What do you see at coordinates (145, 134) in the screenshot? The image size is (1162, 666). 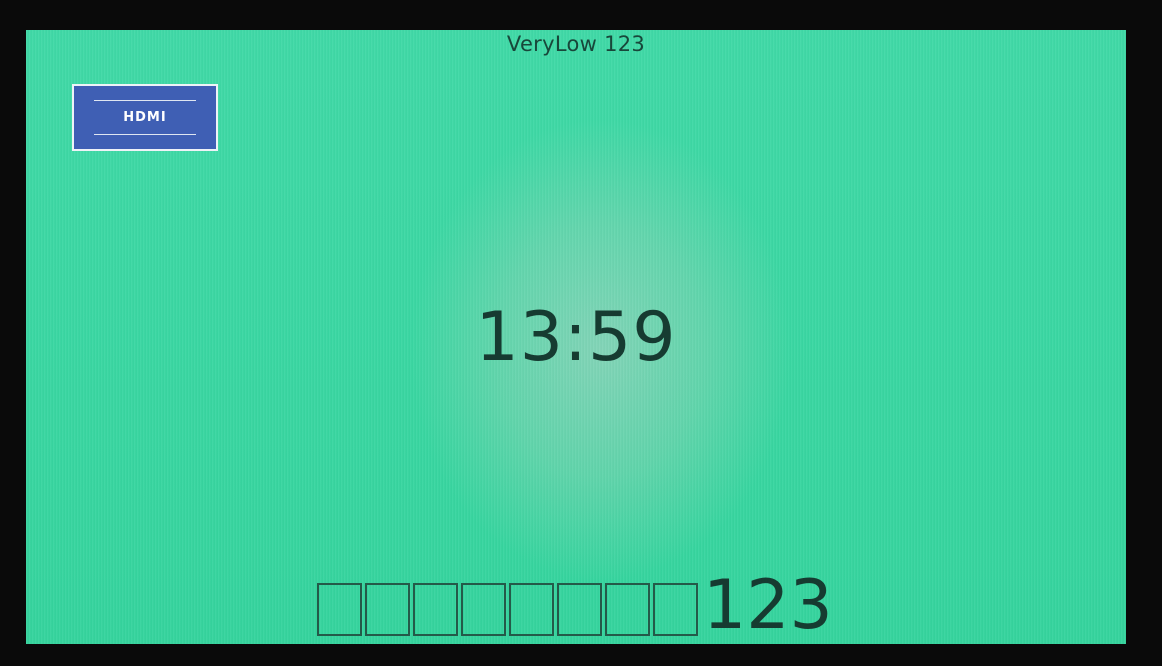 I see `button-divider-bottom` at bounding box center [145, 134].